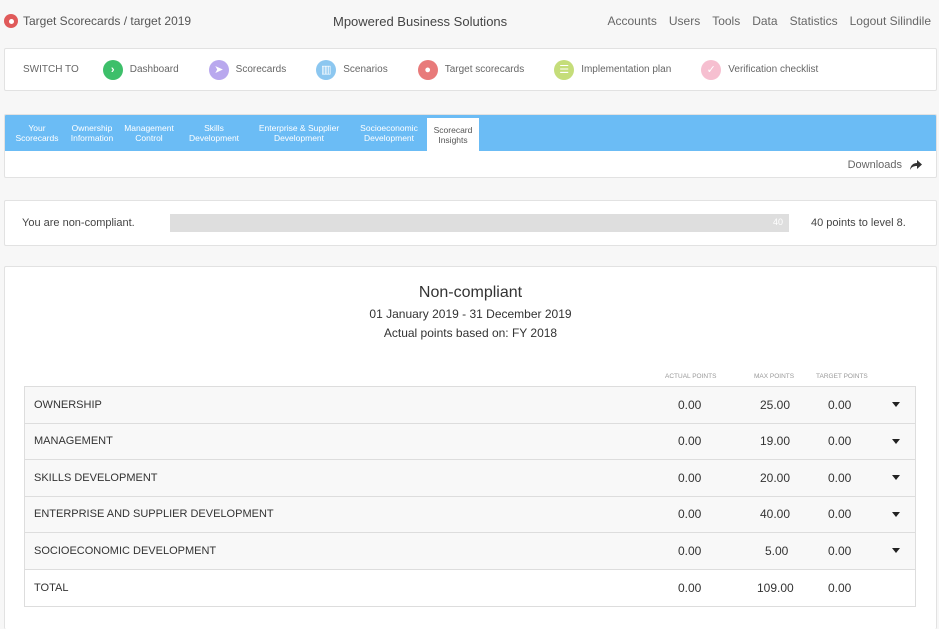  Describe the element at coordinates (154, 69) in the screenshot. I see `switch-dashboard-label: Dashboard` at that location.